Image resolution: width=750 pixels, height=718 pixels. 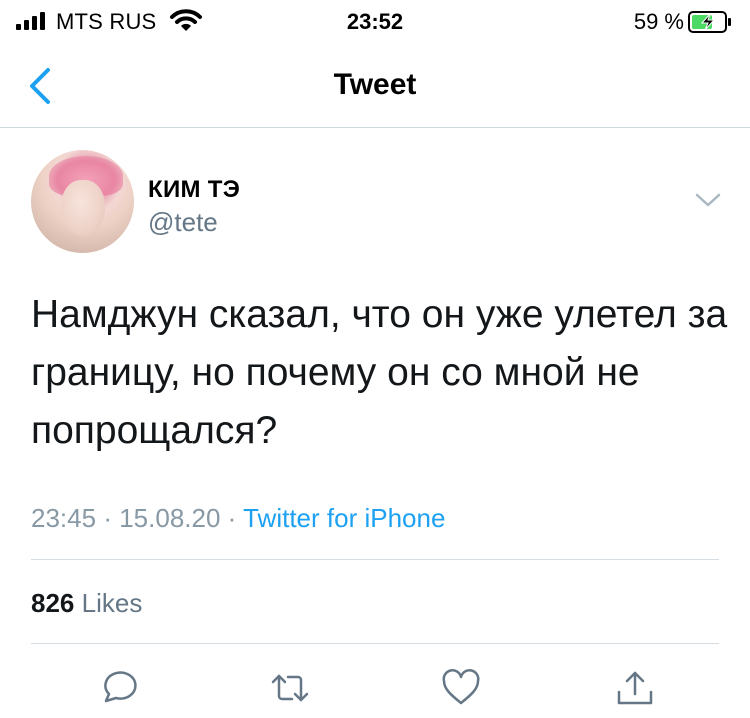 I want to click on heart-icon, so click(x=461, y=687).